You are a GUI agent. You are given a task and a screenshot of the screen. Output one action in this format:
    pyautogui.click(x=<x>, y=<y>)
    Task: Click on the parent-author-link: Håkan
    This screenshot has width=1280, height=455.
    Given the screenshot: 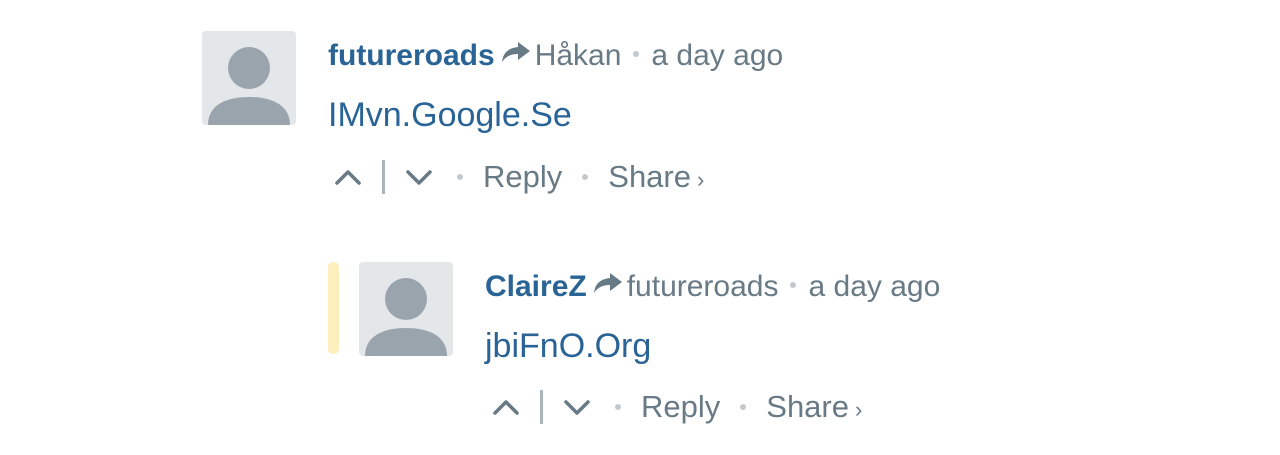 What is the action you would take?
    pyautogui.click(x=578, y=55)
    